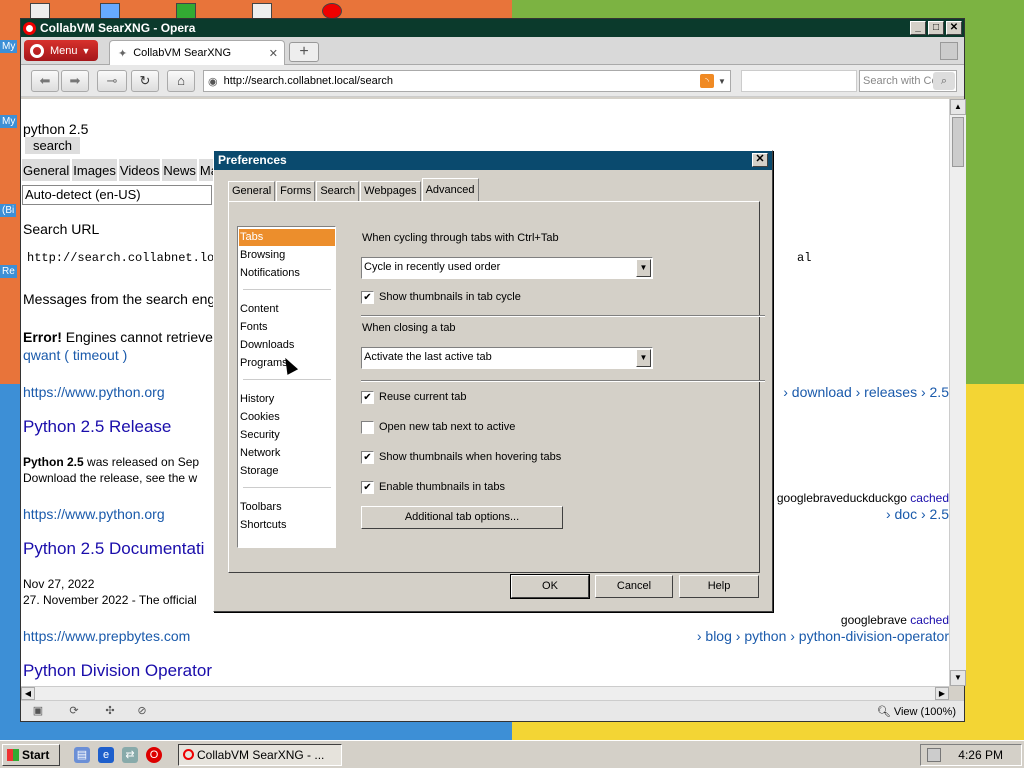 The image size is (1024, 768). I want to click on category-browsing: Browsing, so click(287, 255).